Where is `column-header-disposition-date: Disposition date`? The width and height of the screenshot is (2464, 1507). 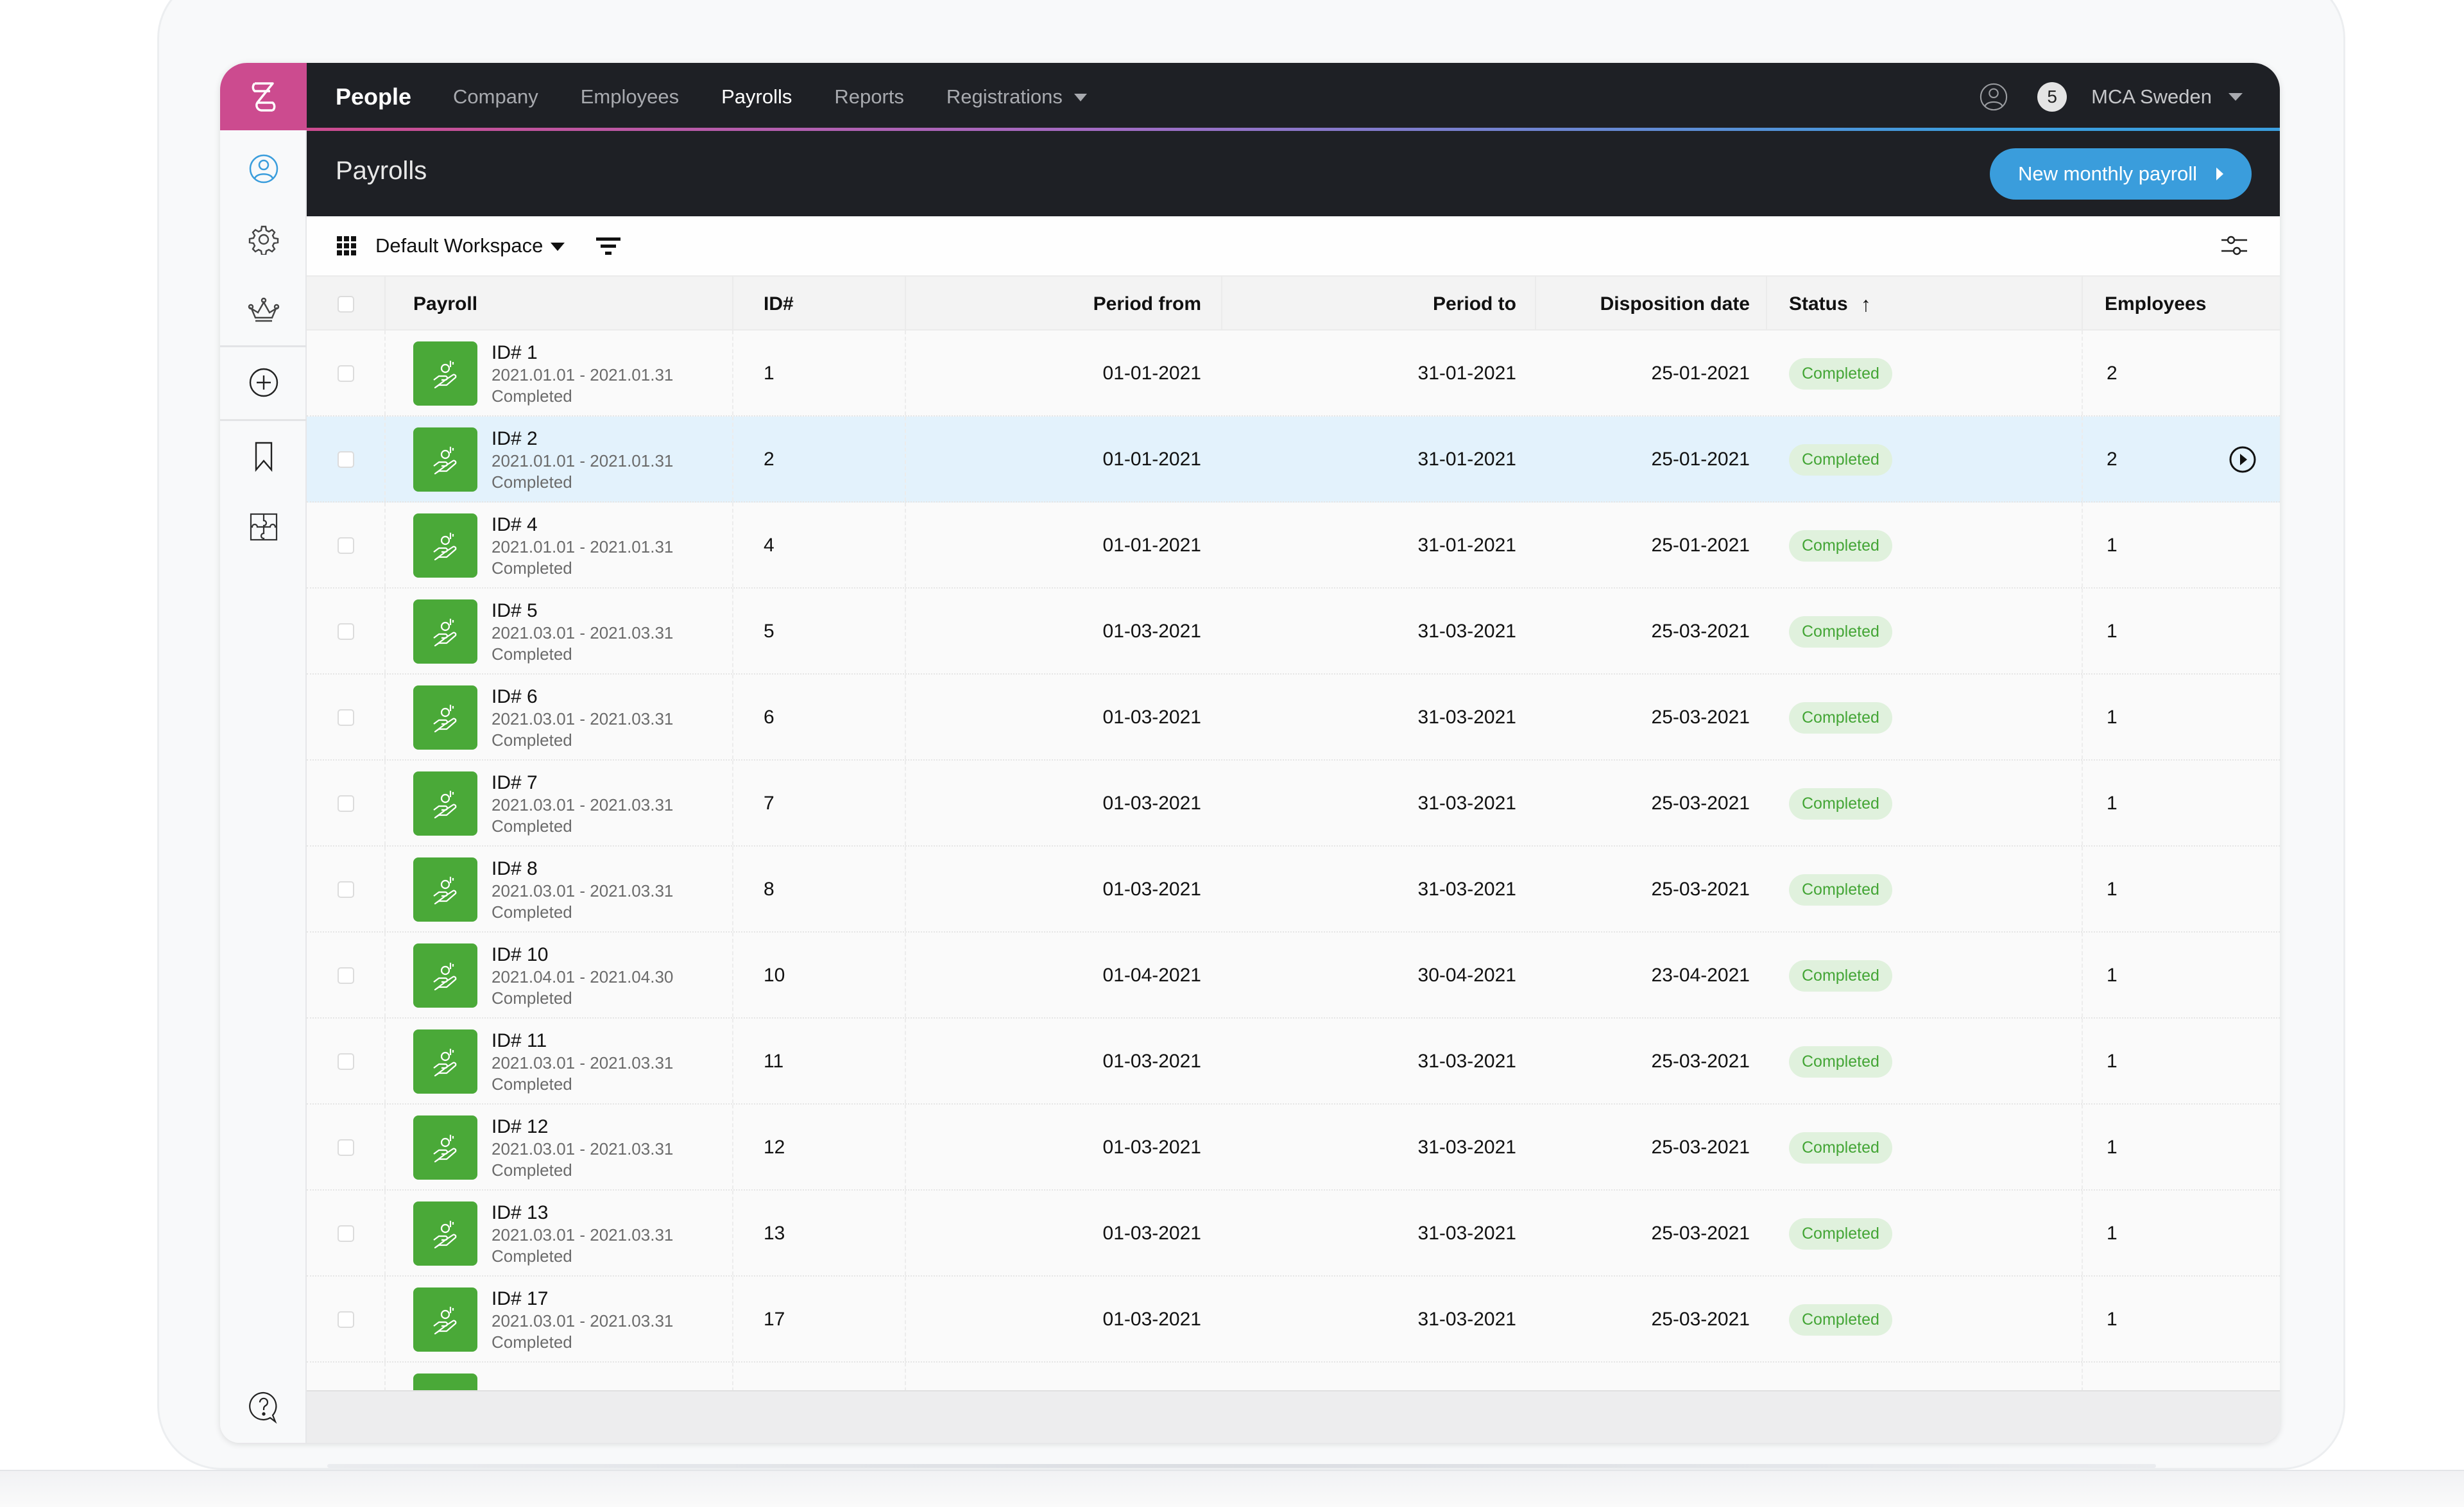 column-header-disposition-date: Disposition date is located at coordinates (1643, 304).